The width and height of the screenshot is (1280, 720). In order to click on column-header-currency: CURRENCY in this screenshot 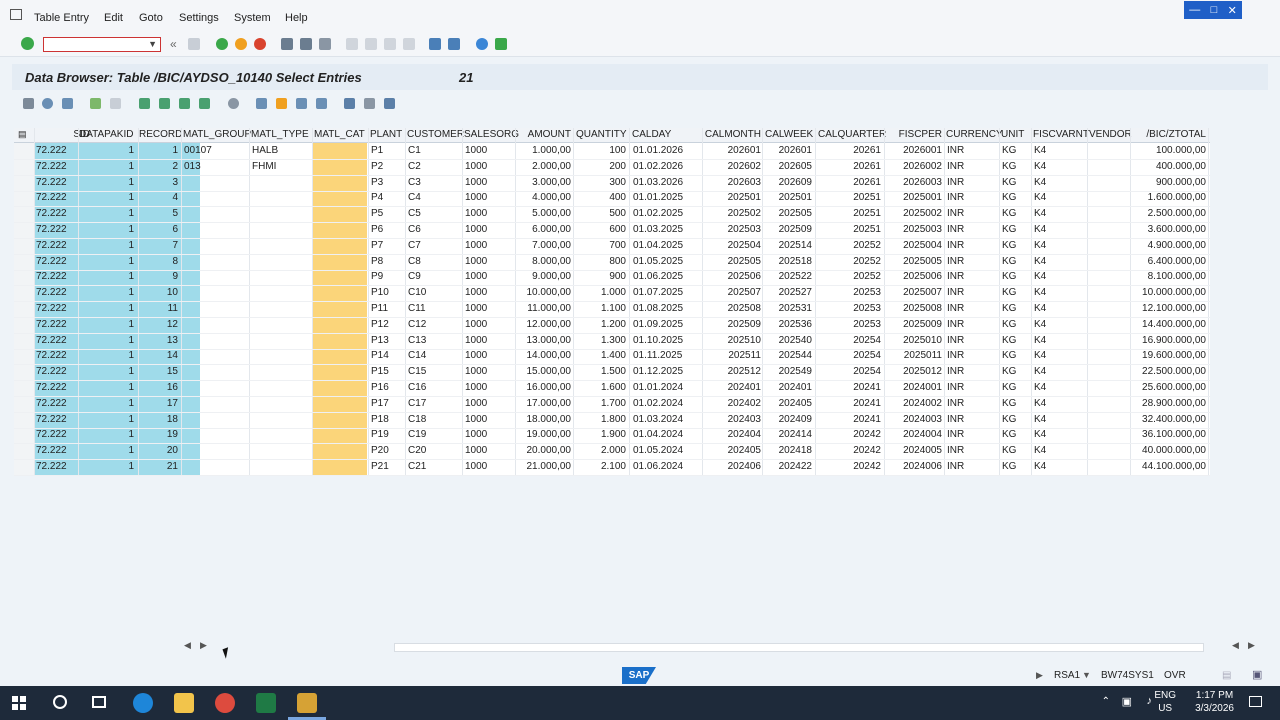, I will do `click(974, 134)`.